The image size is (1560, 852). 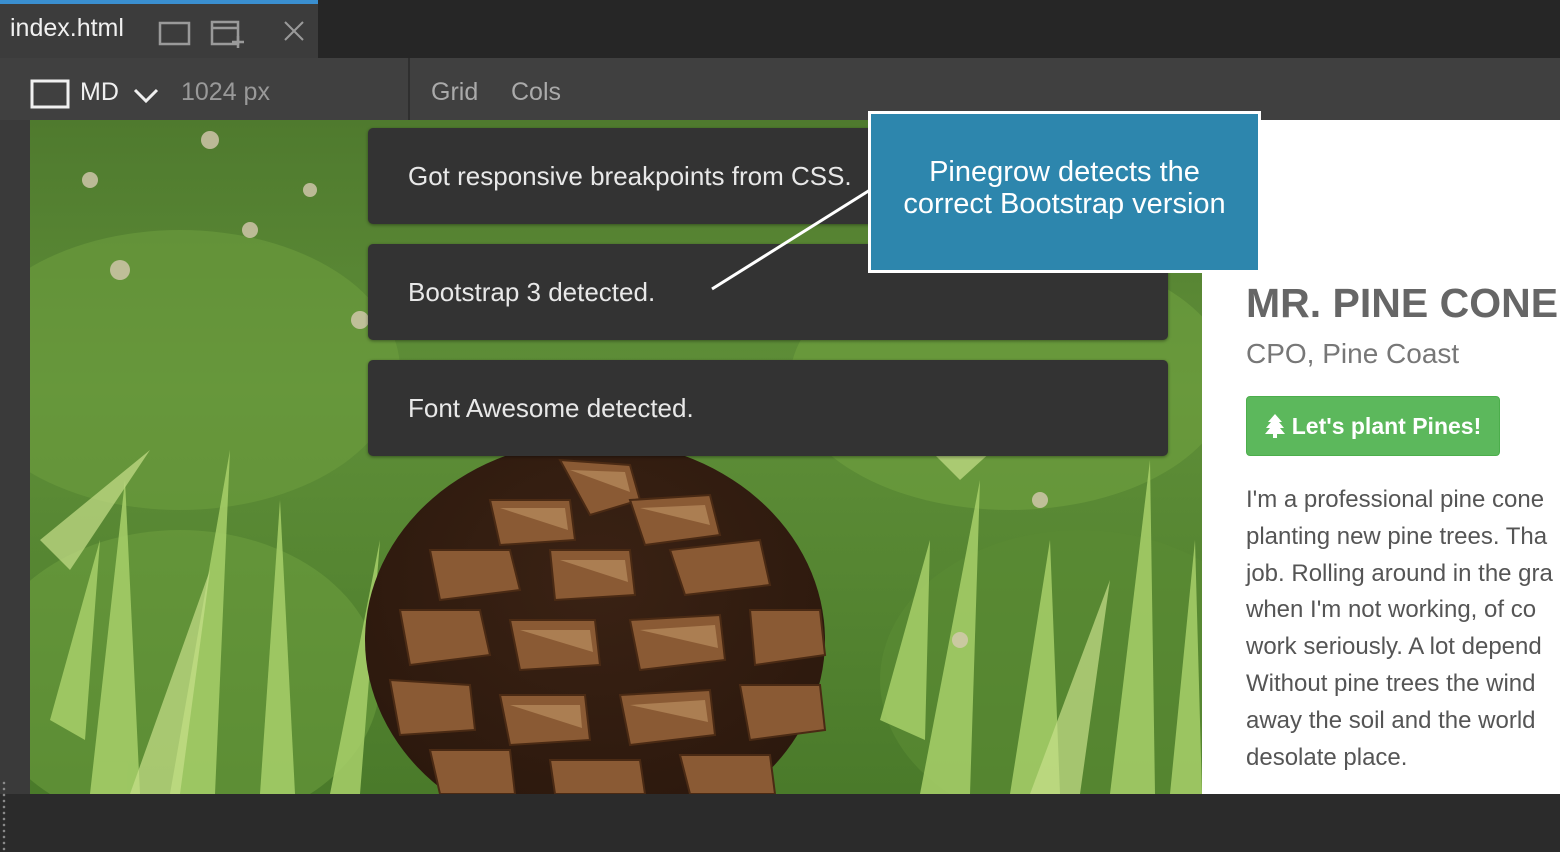 I want to click on bio-line: when I'm not working, of co, so click(x=1391, y=610).